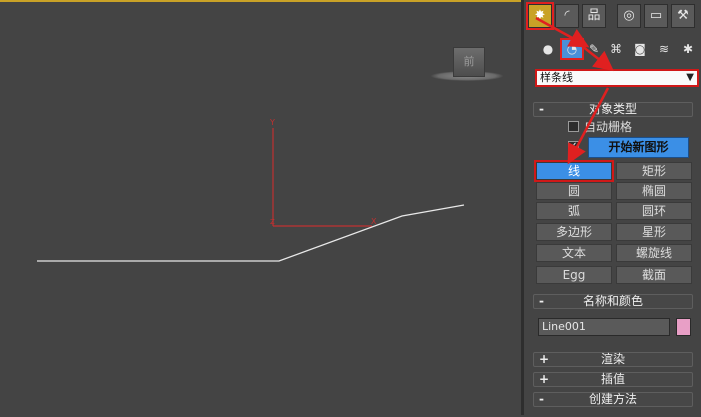 This screenshot has height=417, width=701. What do you see at coordinates (374, 221) in the screenshot?
I see `gizmo-x-label: X` at bounding box center [374, 221].